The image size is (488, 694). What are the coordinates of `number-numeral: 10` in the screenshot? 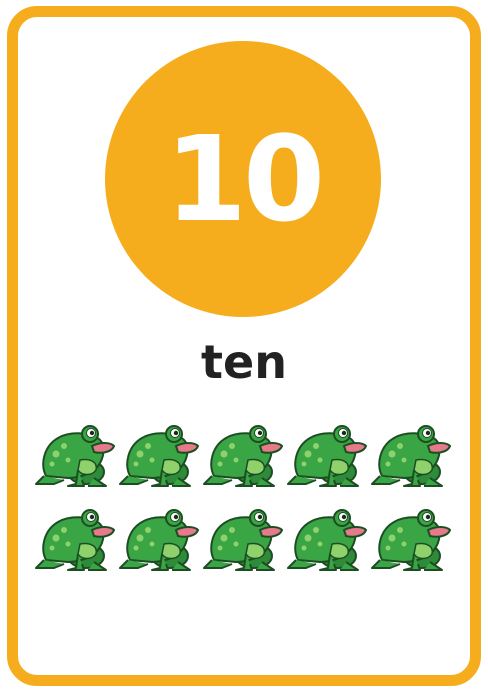 It's located at (244, 179).